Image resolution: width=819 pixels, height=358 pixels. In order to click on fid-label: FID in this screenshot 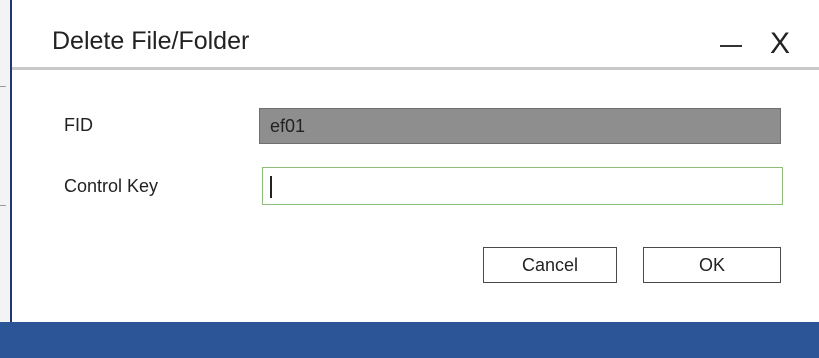, I will do `click(78, 125)`.